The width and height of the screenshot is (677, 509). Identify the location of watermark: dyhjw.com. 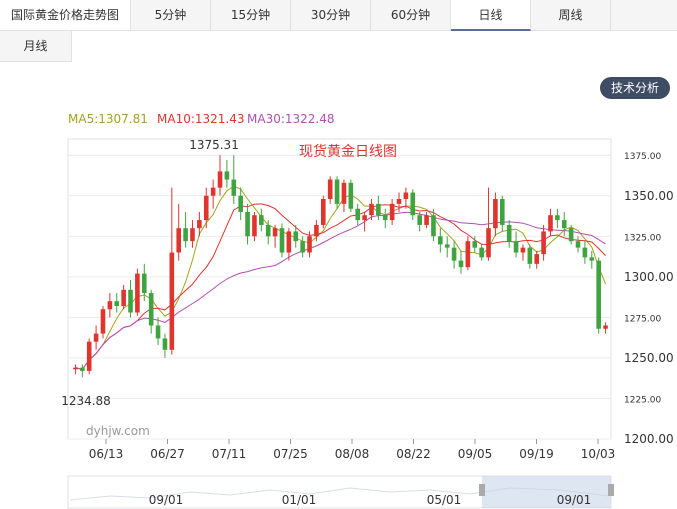
(118, 431).